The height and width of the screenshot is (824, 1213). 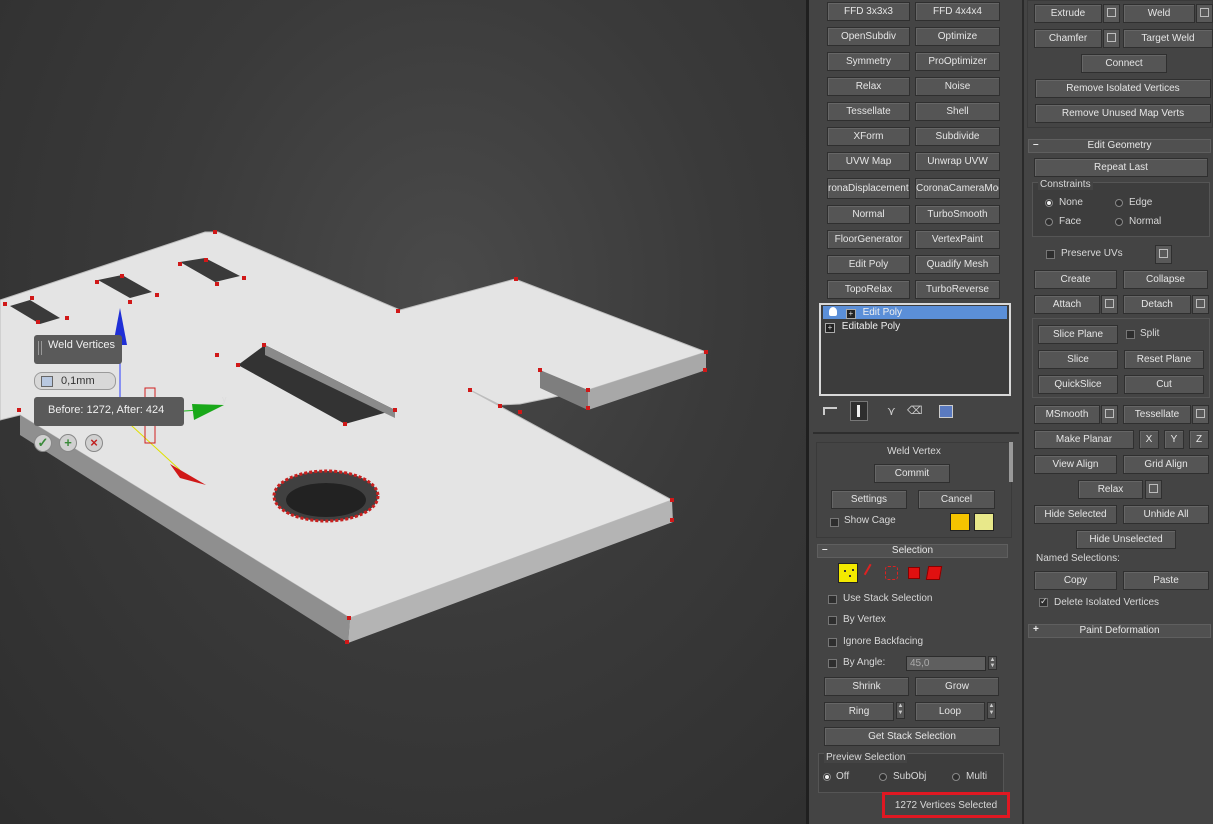 I want to click on paste-button: Paste, so click(x=1166, y=580).